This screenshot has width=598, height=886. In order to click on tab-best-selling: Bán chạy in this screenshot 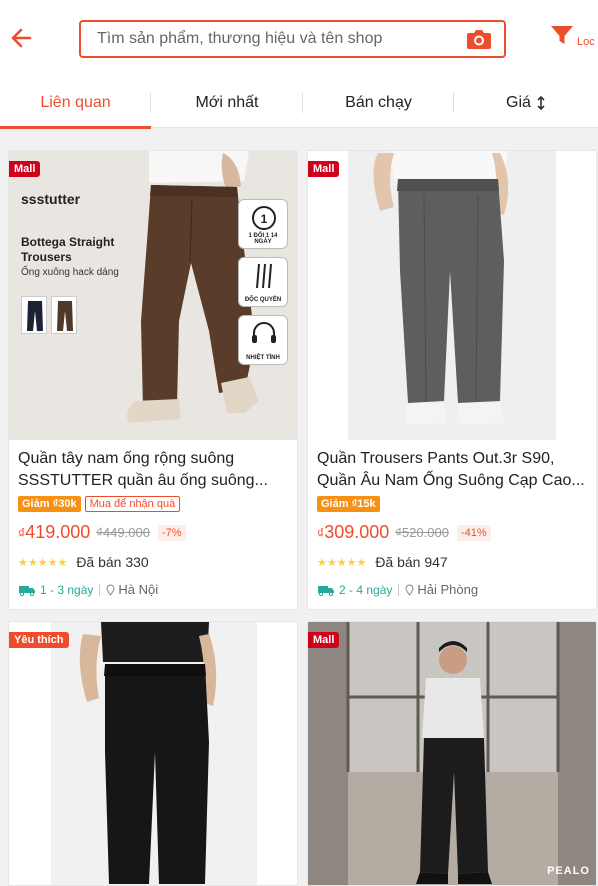, I will do `click(378, 103)`.